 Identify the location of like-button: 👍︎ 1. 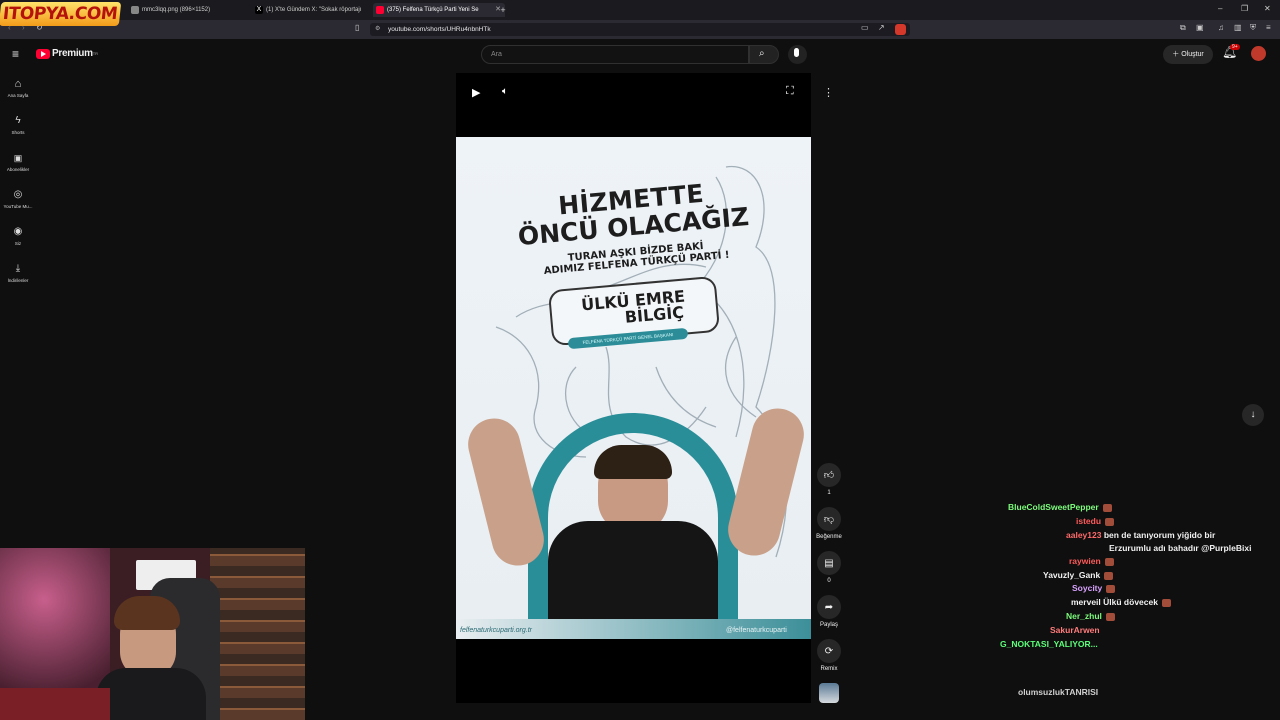
(829, 479).